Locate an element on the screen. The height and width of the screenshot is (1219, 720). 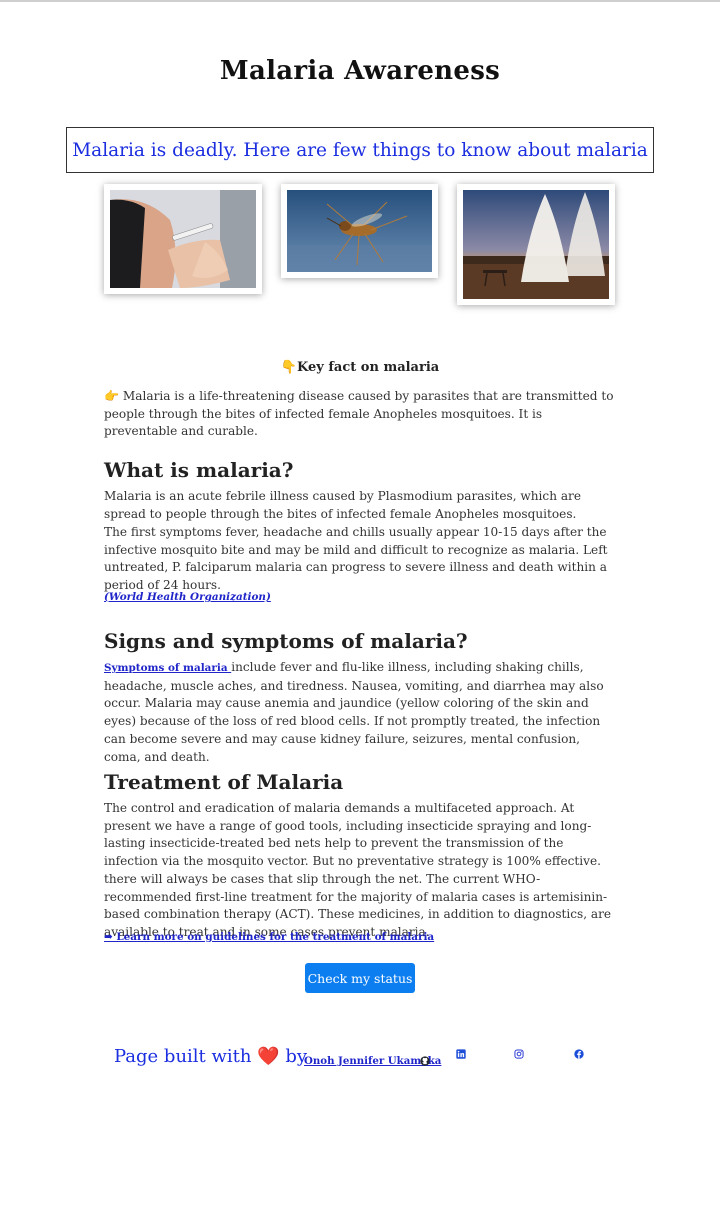
mosquito-photo is located at coordinates (359, 231).